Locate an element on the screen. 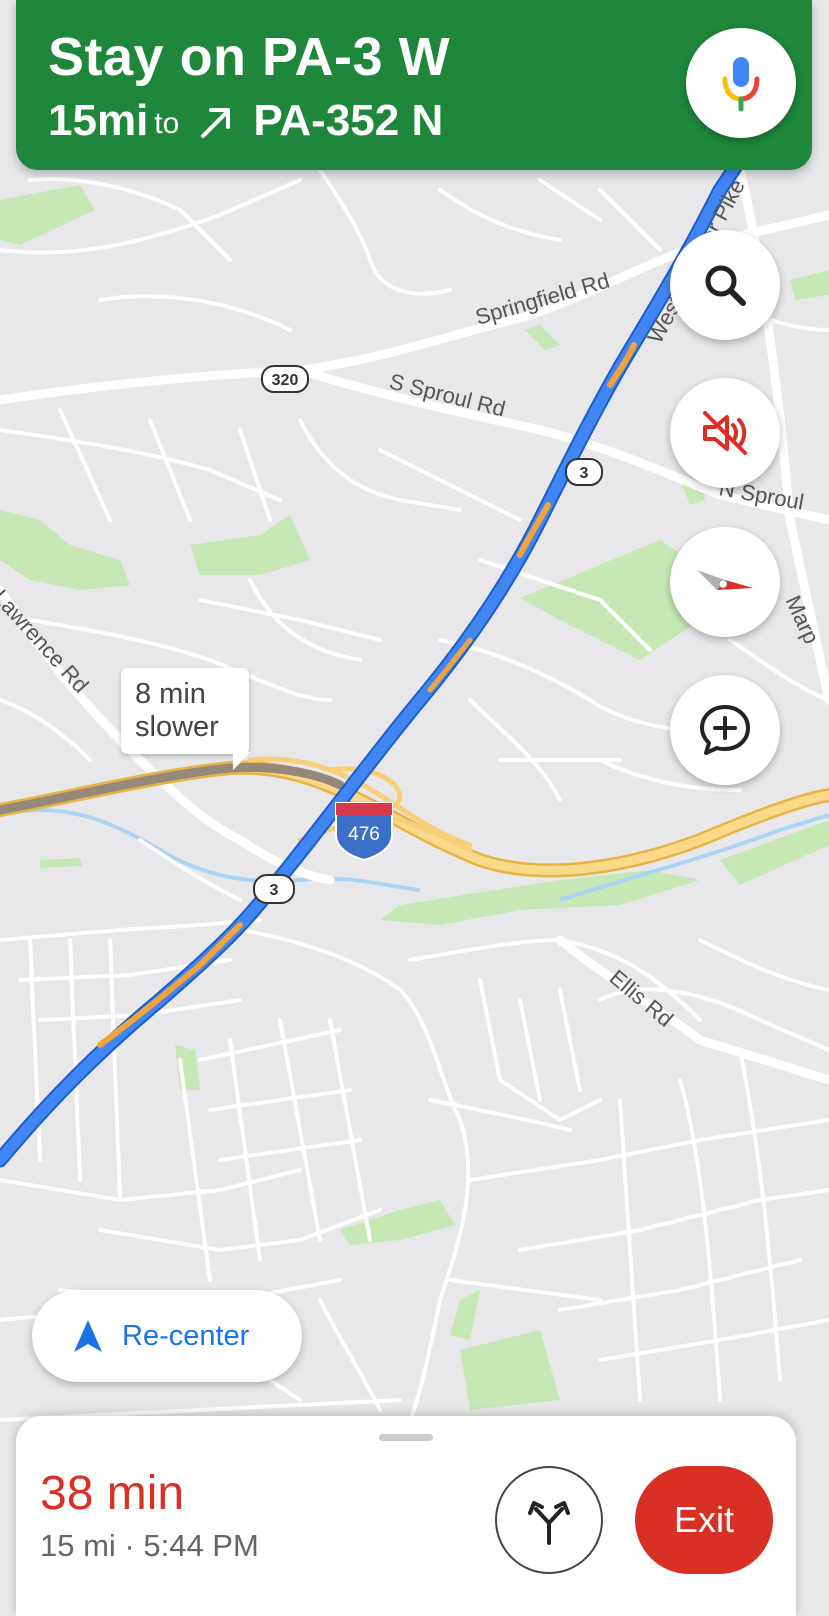 Image resolution: width=829 pixels, height=1616 pixels. eta-details: 15 mi · 5:44 PM is located at coordinates (149, 1545).